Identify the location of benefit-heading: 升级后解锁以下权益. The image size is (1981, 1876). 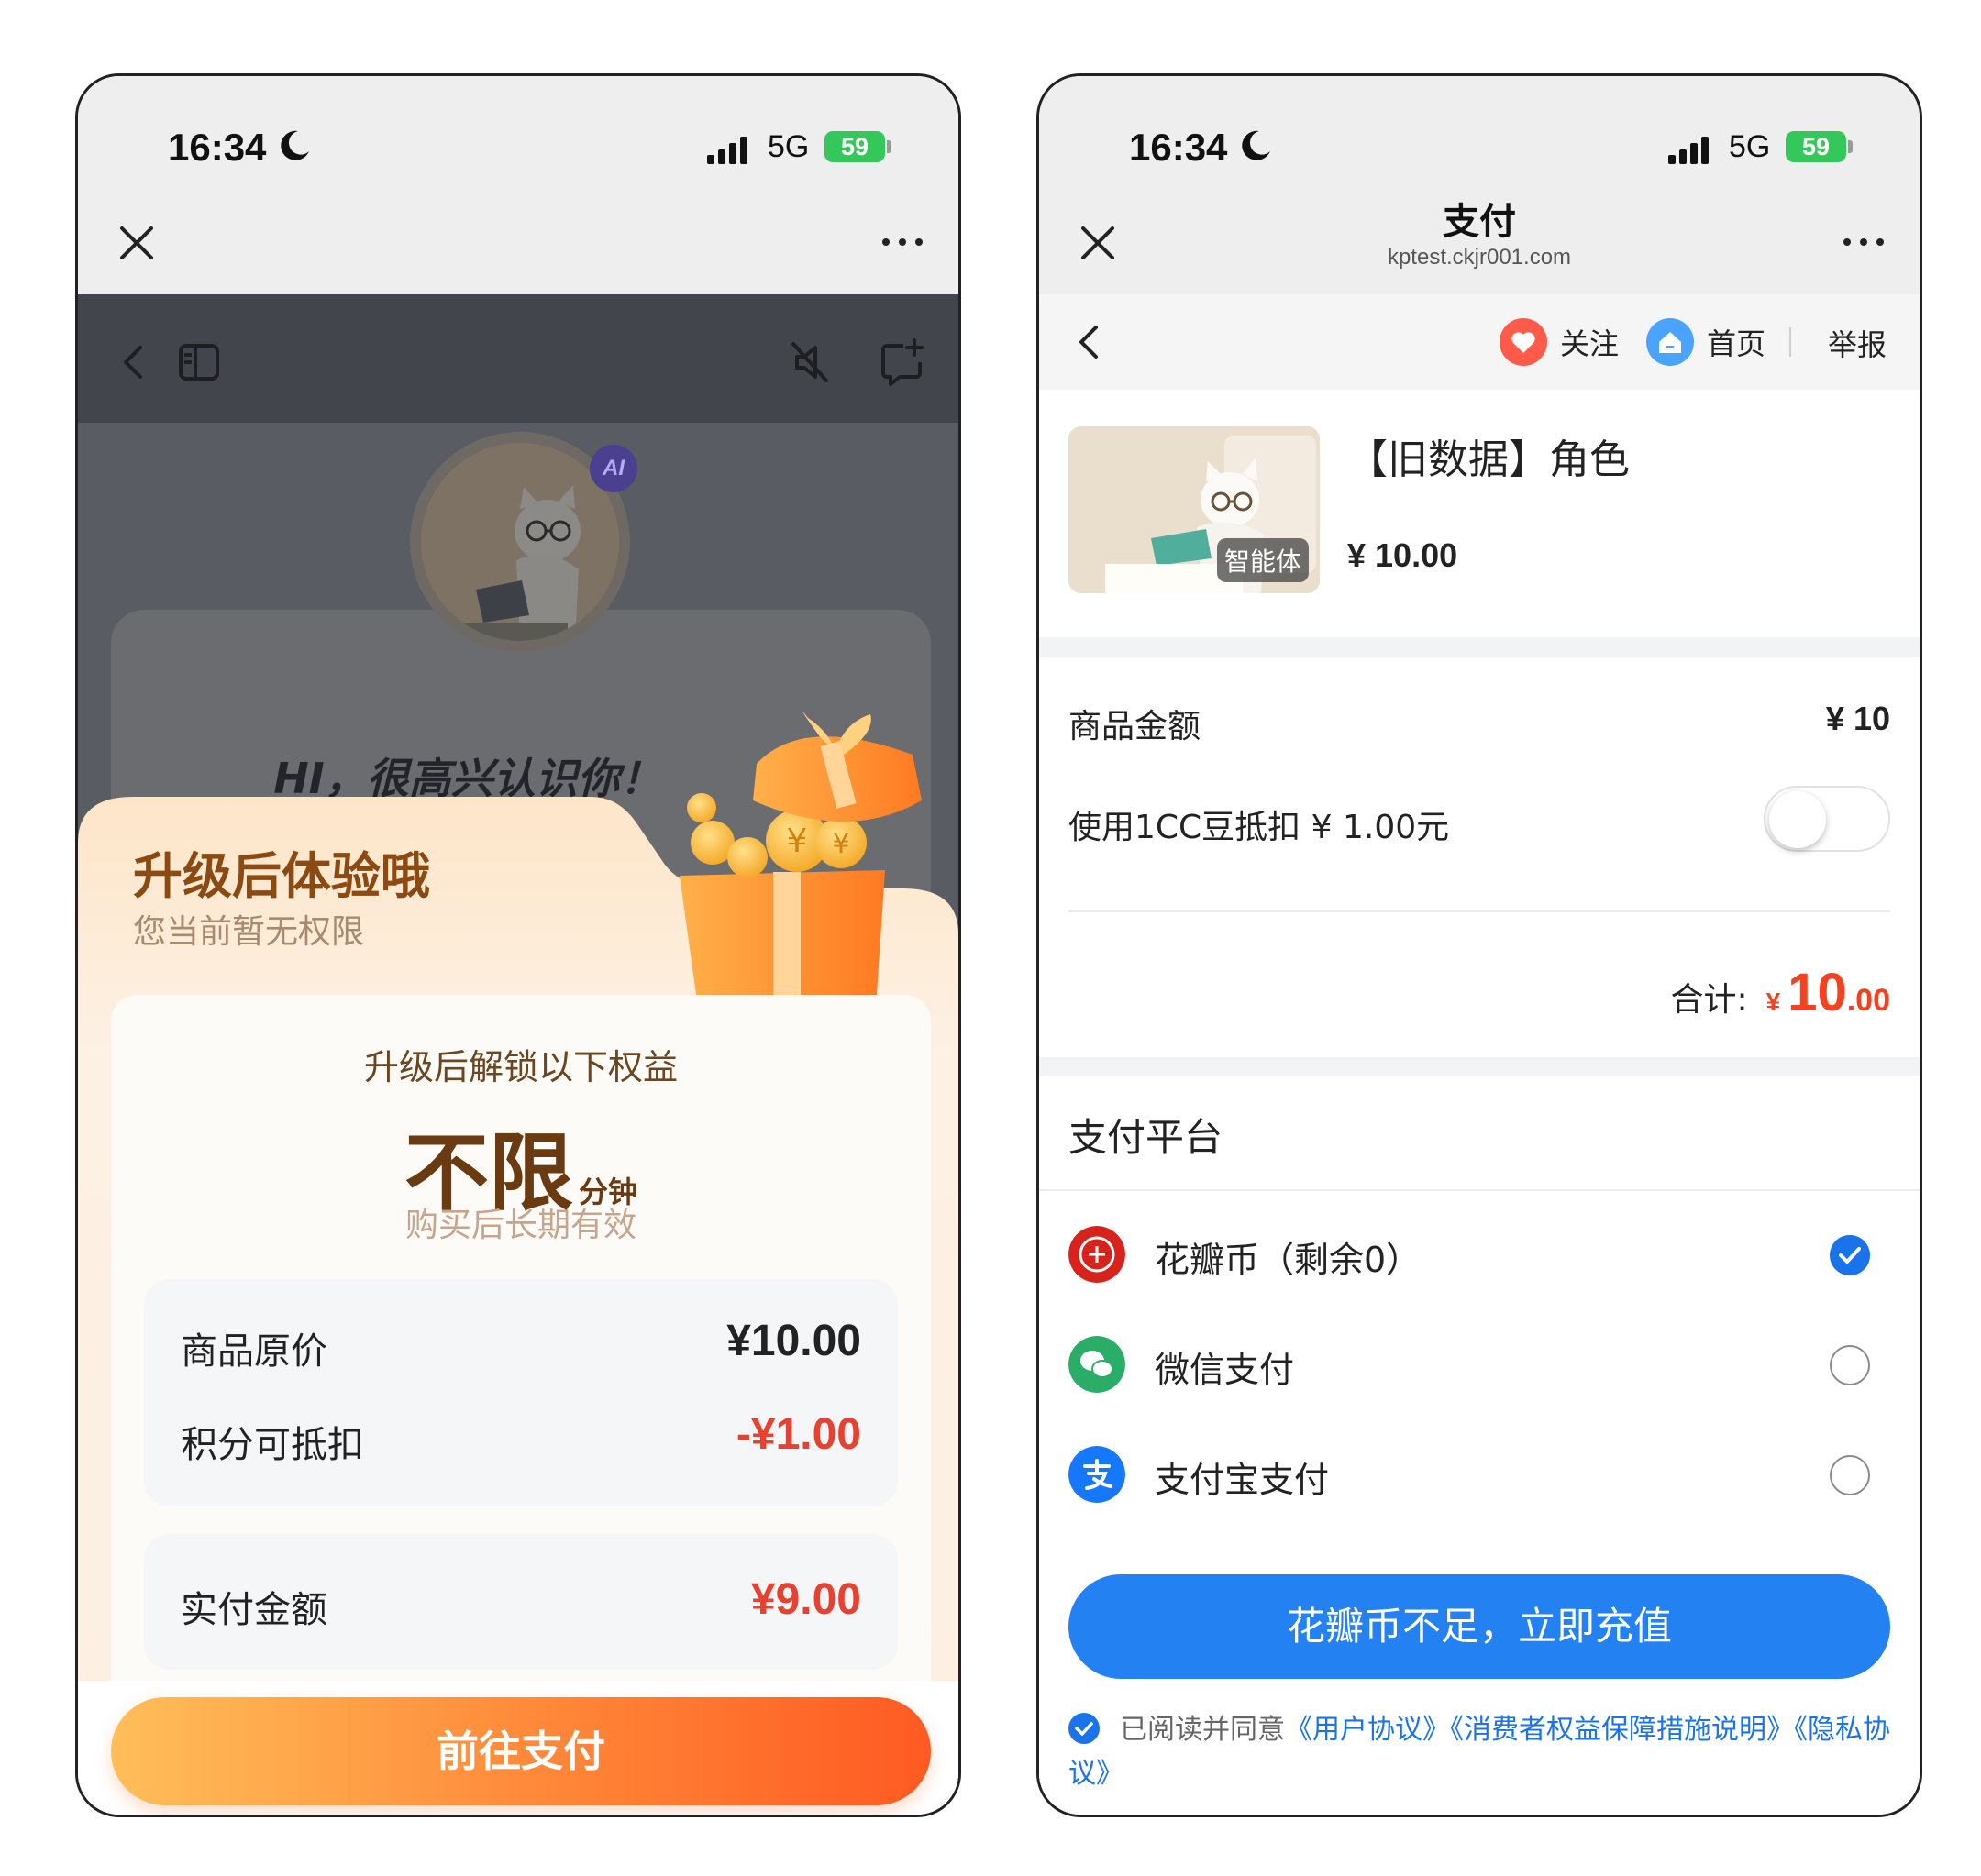
(520, 1067).